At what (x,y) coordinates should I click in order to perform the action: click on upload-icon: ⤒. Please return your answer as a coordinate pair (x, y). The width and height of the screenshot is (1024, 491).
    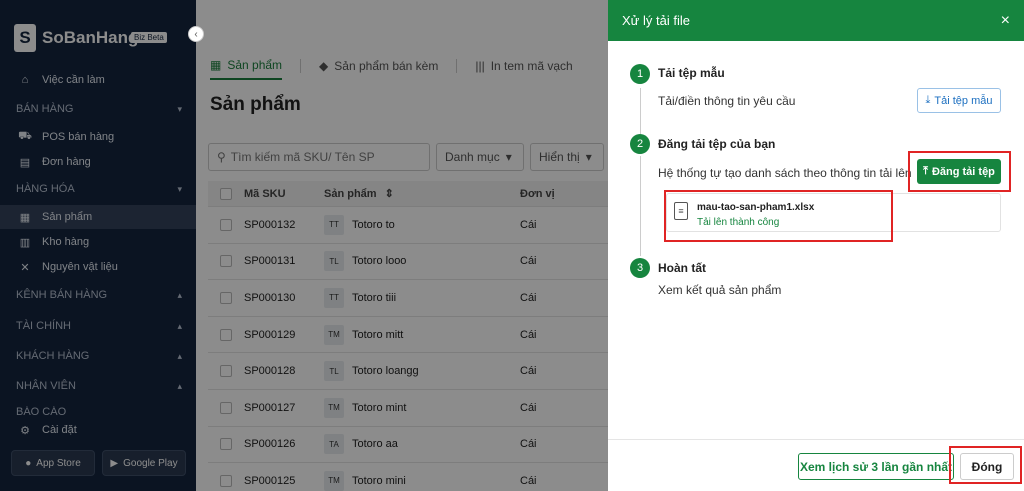
    Looking at the image, I should click on (925, 171).